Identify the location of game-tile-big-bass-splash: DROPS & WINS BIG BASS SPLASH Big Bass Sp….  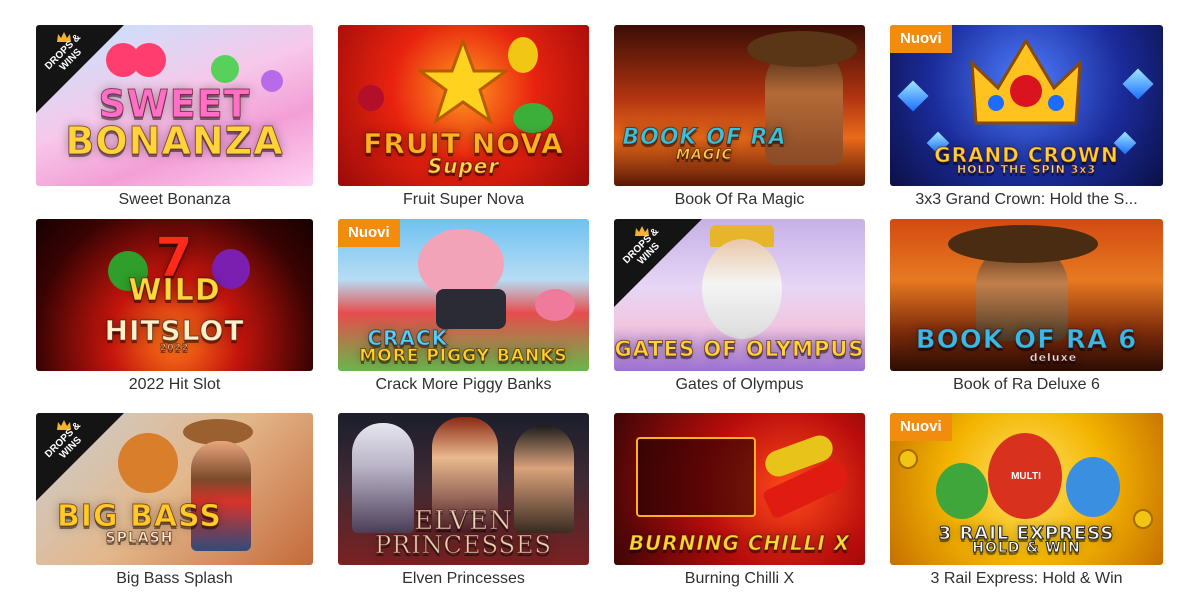
(174, 506).